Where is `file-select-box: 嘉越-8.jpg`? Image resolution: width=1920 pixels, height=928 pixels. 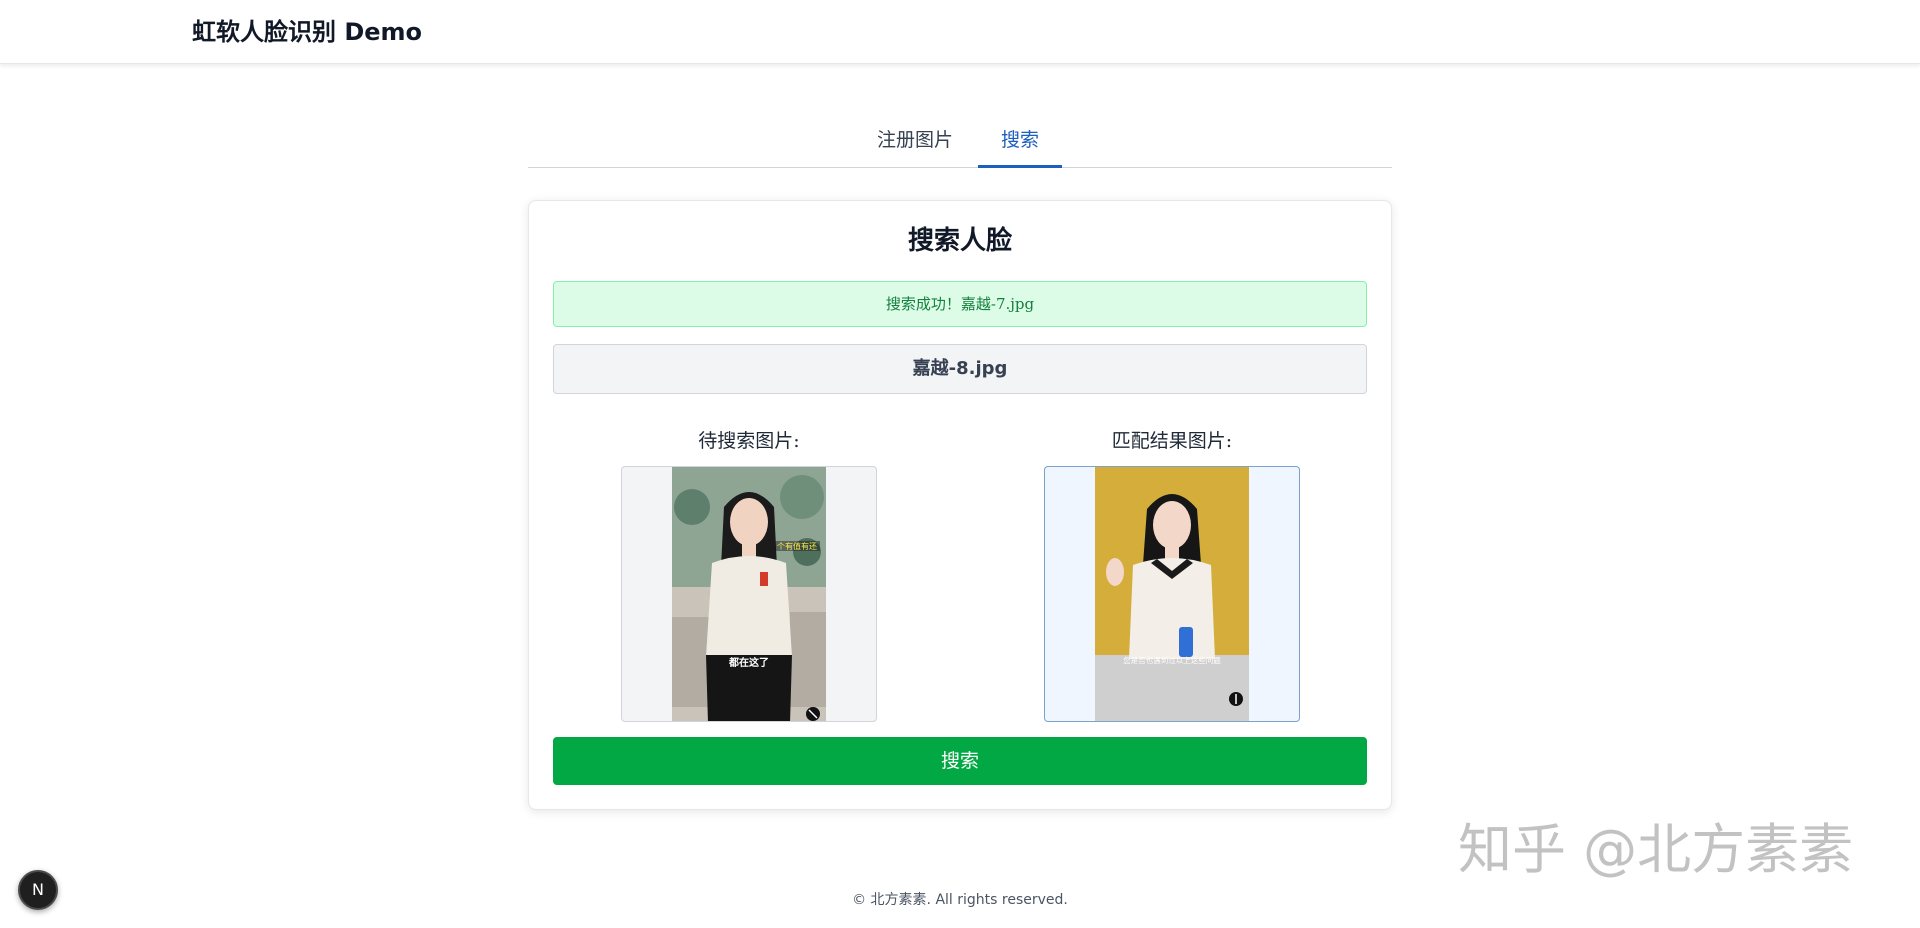
file-select-box: 嘉越-8.jpg is located at coordinates (960, 369).